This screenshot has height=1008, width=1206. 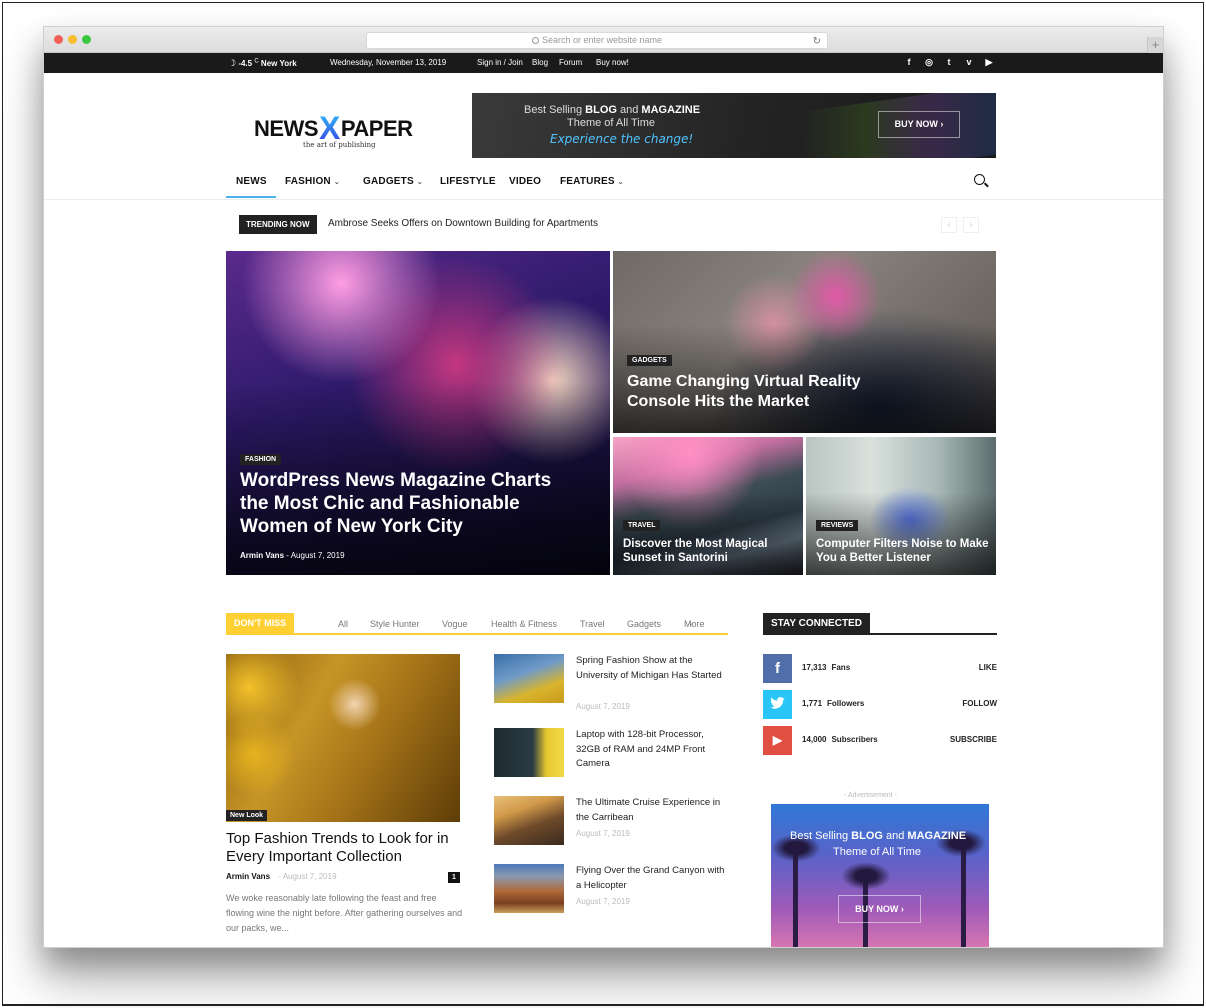 I want to click on list-item-date: August 7, 2019, so click(x=603, y=706).